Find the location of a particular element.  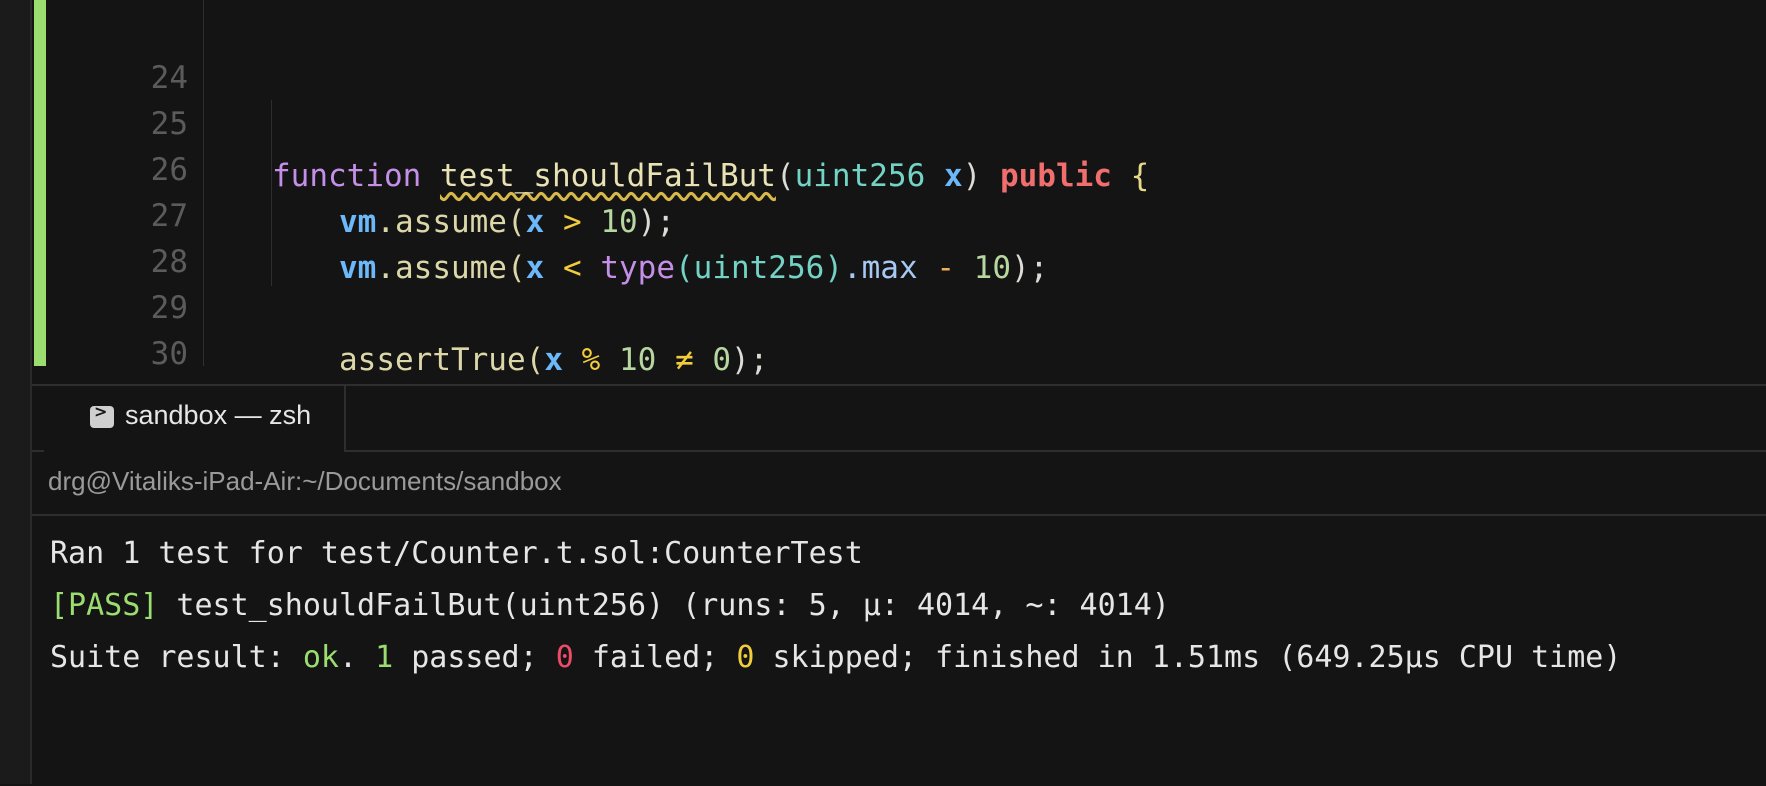

code-line-30: 30 } is located at coordinates (899, 324).